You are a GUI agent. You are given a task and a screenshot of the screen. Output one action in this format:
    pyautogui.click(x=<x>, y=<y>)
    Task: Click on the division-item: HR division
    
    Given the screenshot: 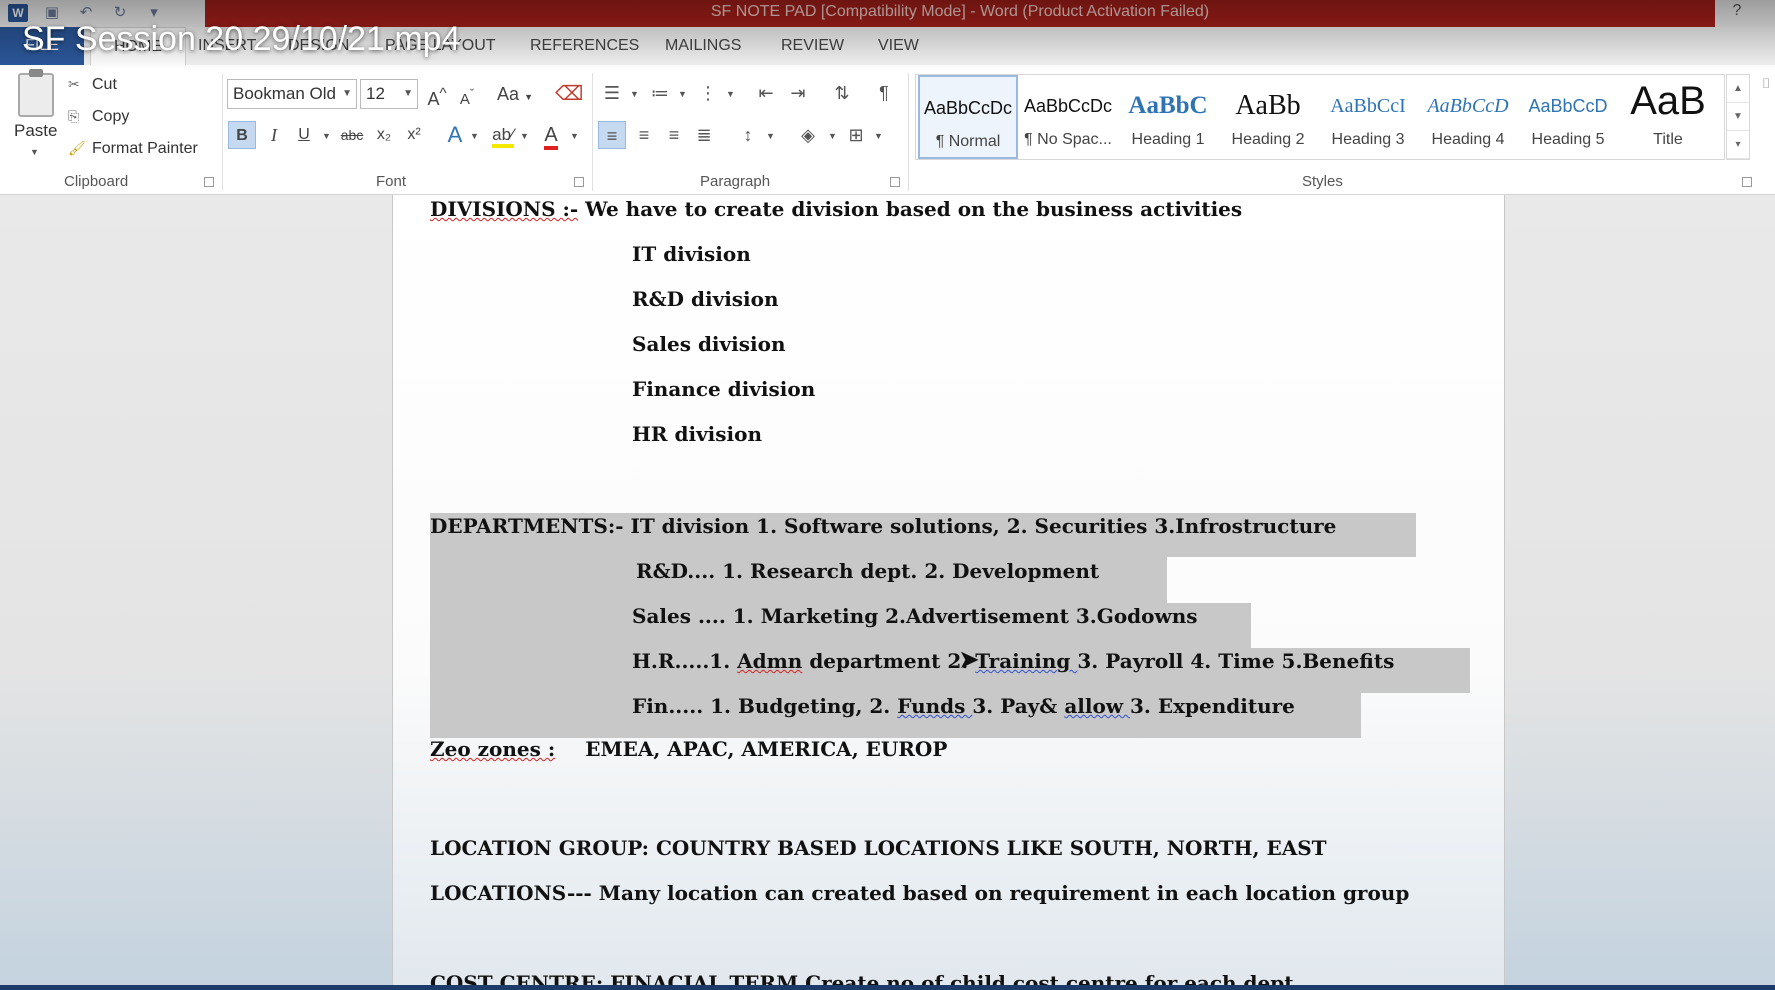 What is the action you would take?
    pyautogui.click(x=697, y=434)
    